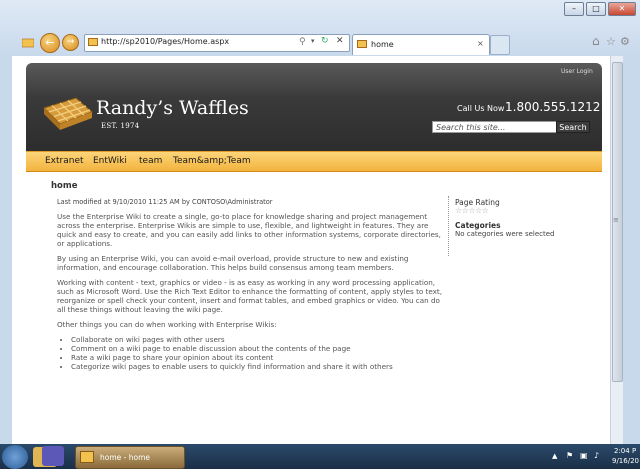 The image size is (640, 469). Describe the element at coordinates (596, 455) in the screenshot. I see `tray-volume-icon: ♪` at that location.